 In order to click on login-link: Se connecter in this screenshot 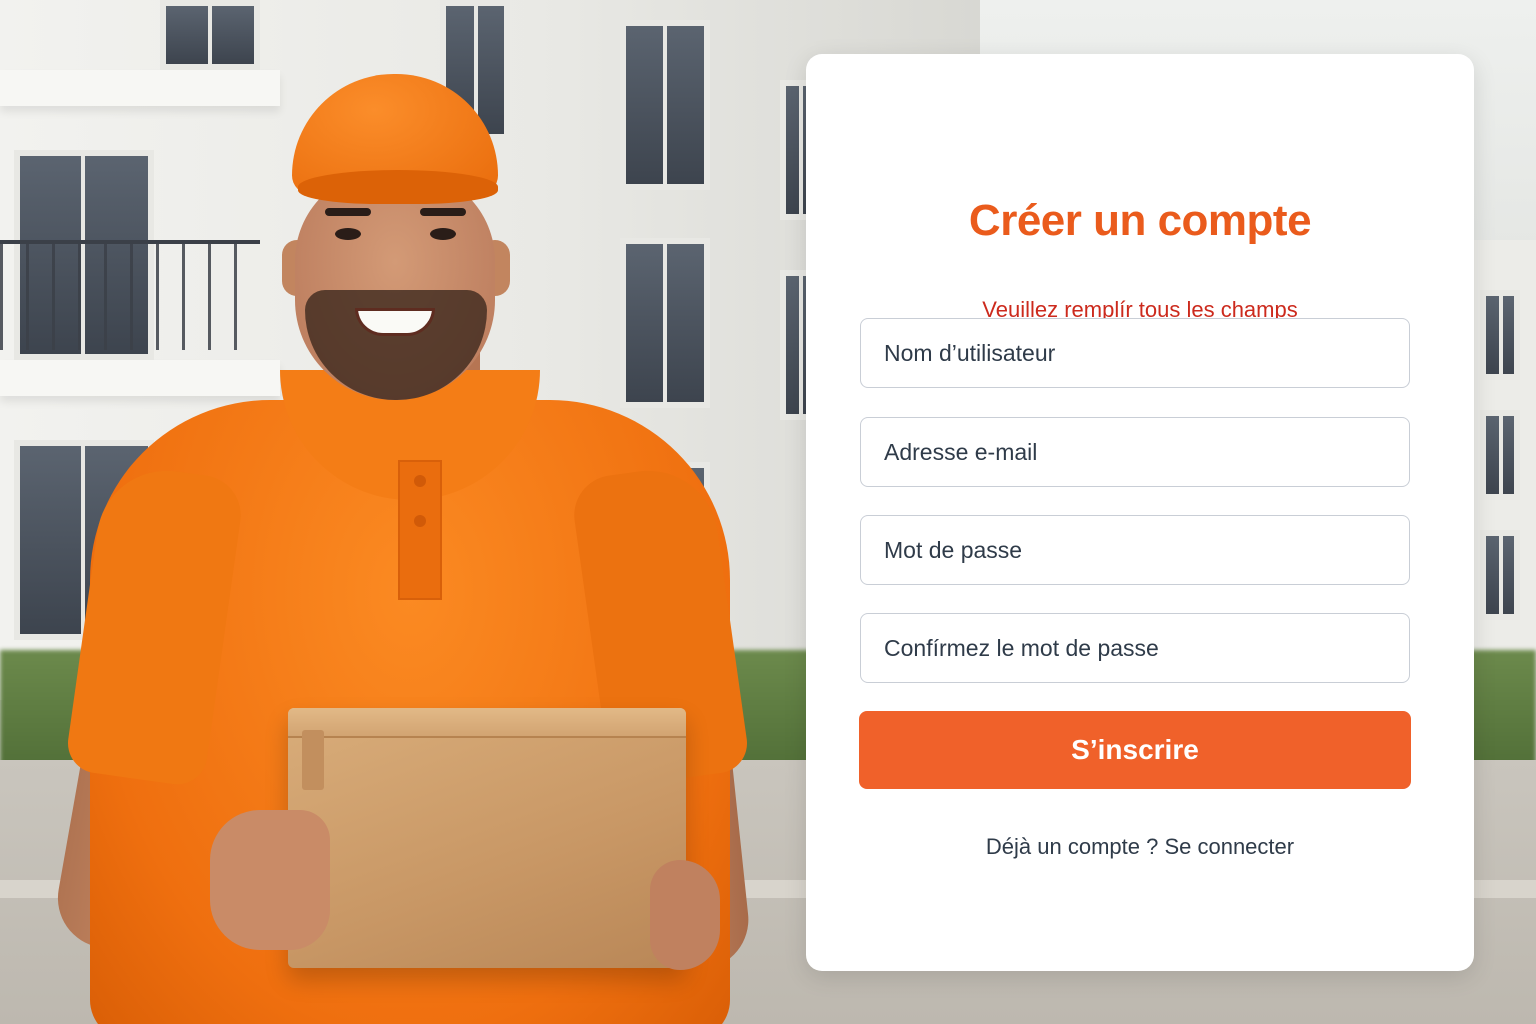, I will do `click(1229, 846)`.